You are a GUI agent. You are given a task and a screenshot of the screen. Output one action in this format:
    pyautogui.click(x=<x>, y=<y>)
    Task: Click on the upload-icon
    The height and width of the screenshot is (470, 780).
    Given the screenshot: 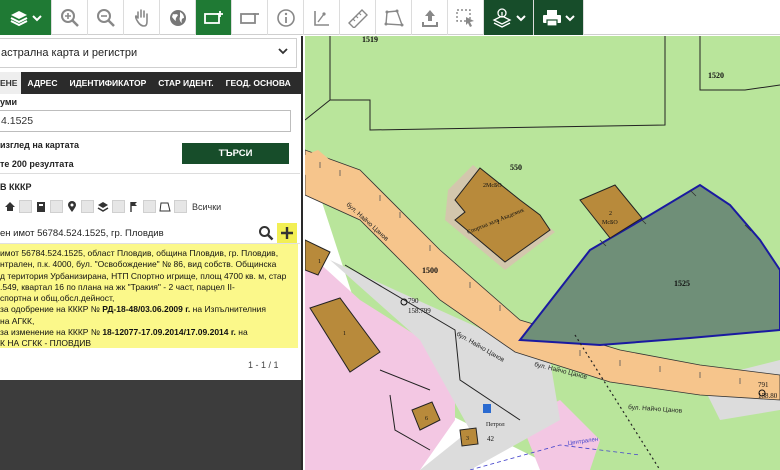 What is the action you would take?
    pyautogui.click(x=429, y=18)
    